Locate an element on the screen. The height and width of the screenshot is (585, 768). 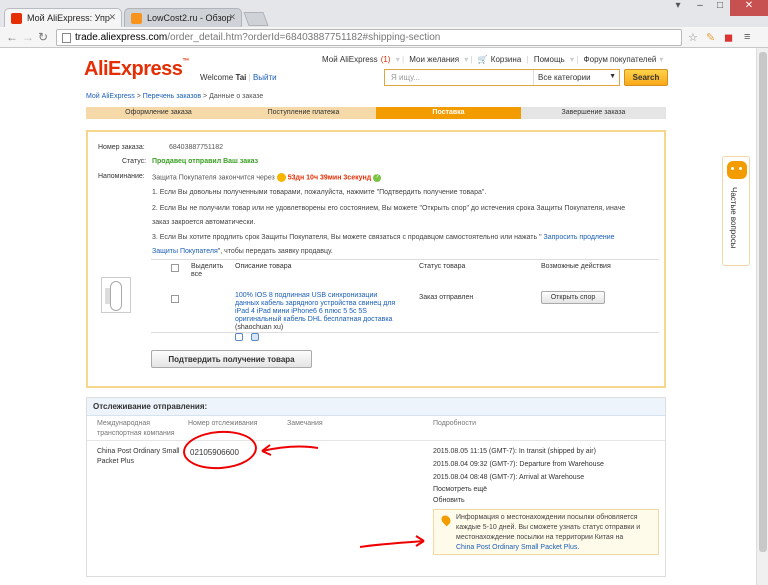
annotation-arrows is located at coordinates (343, 496).